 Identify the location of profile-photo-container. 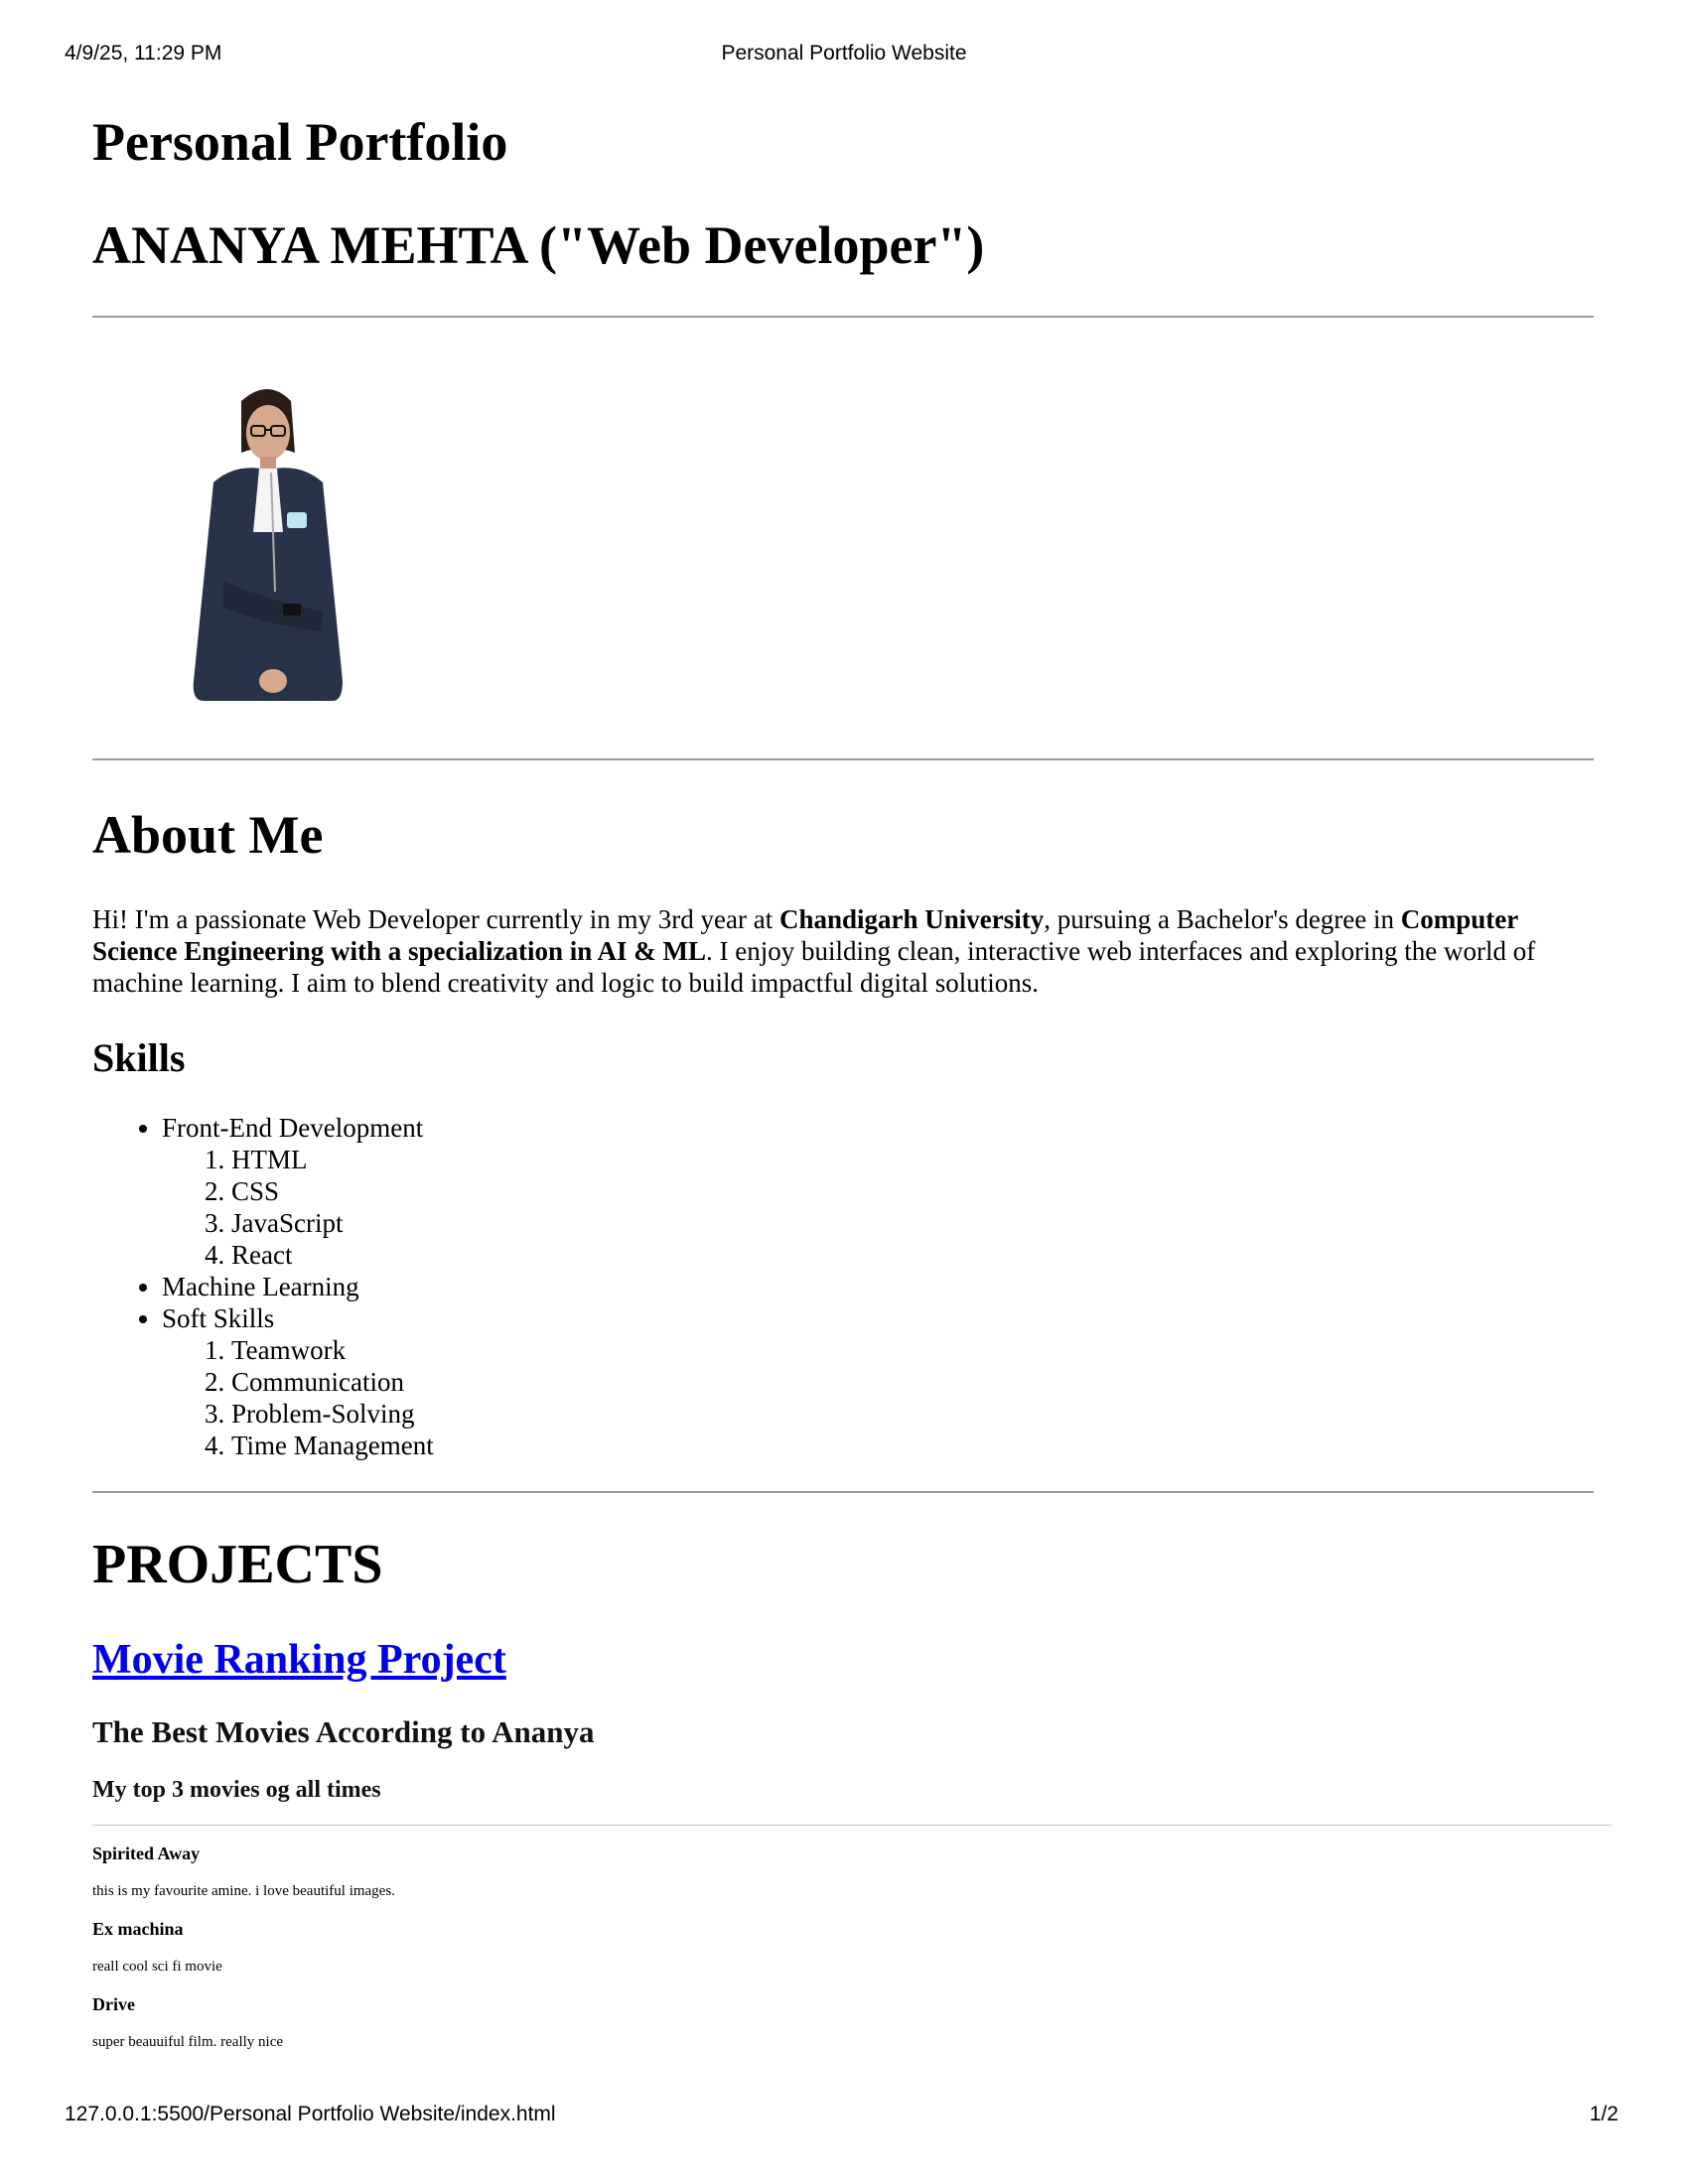
(843, 552).